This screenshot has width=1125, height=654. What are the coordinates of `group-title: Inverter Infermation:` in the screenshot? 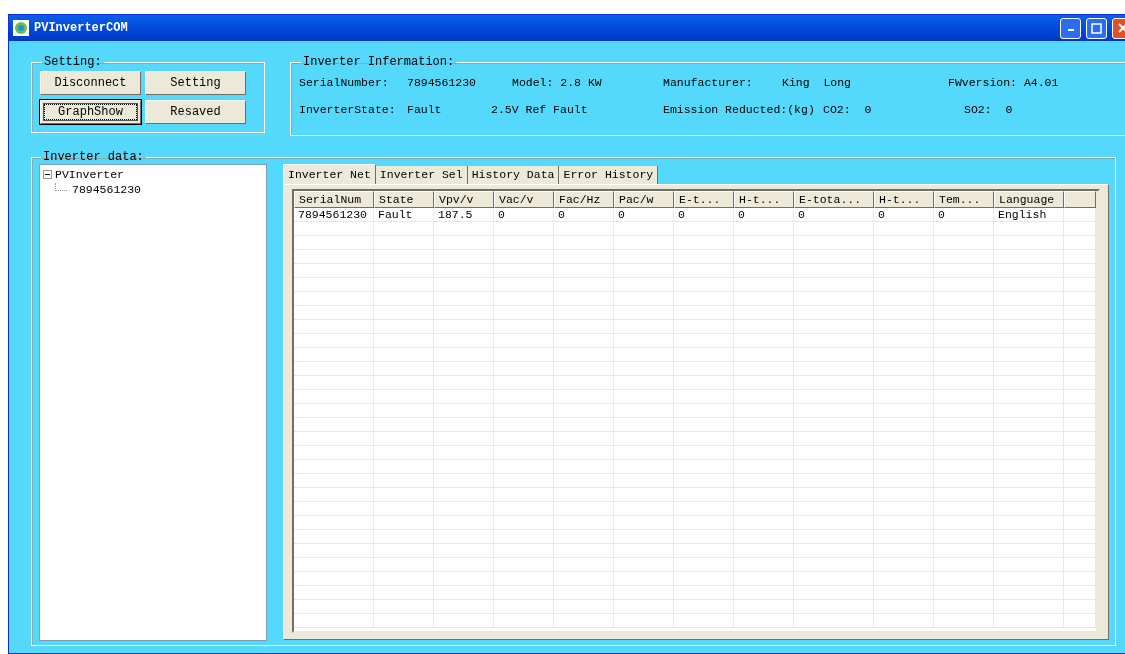 It's located at (379, 62).